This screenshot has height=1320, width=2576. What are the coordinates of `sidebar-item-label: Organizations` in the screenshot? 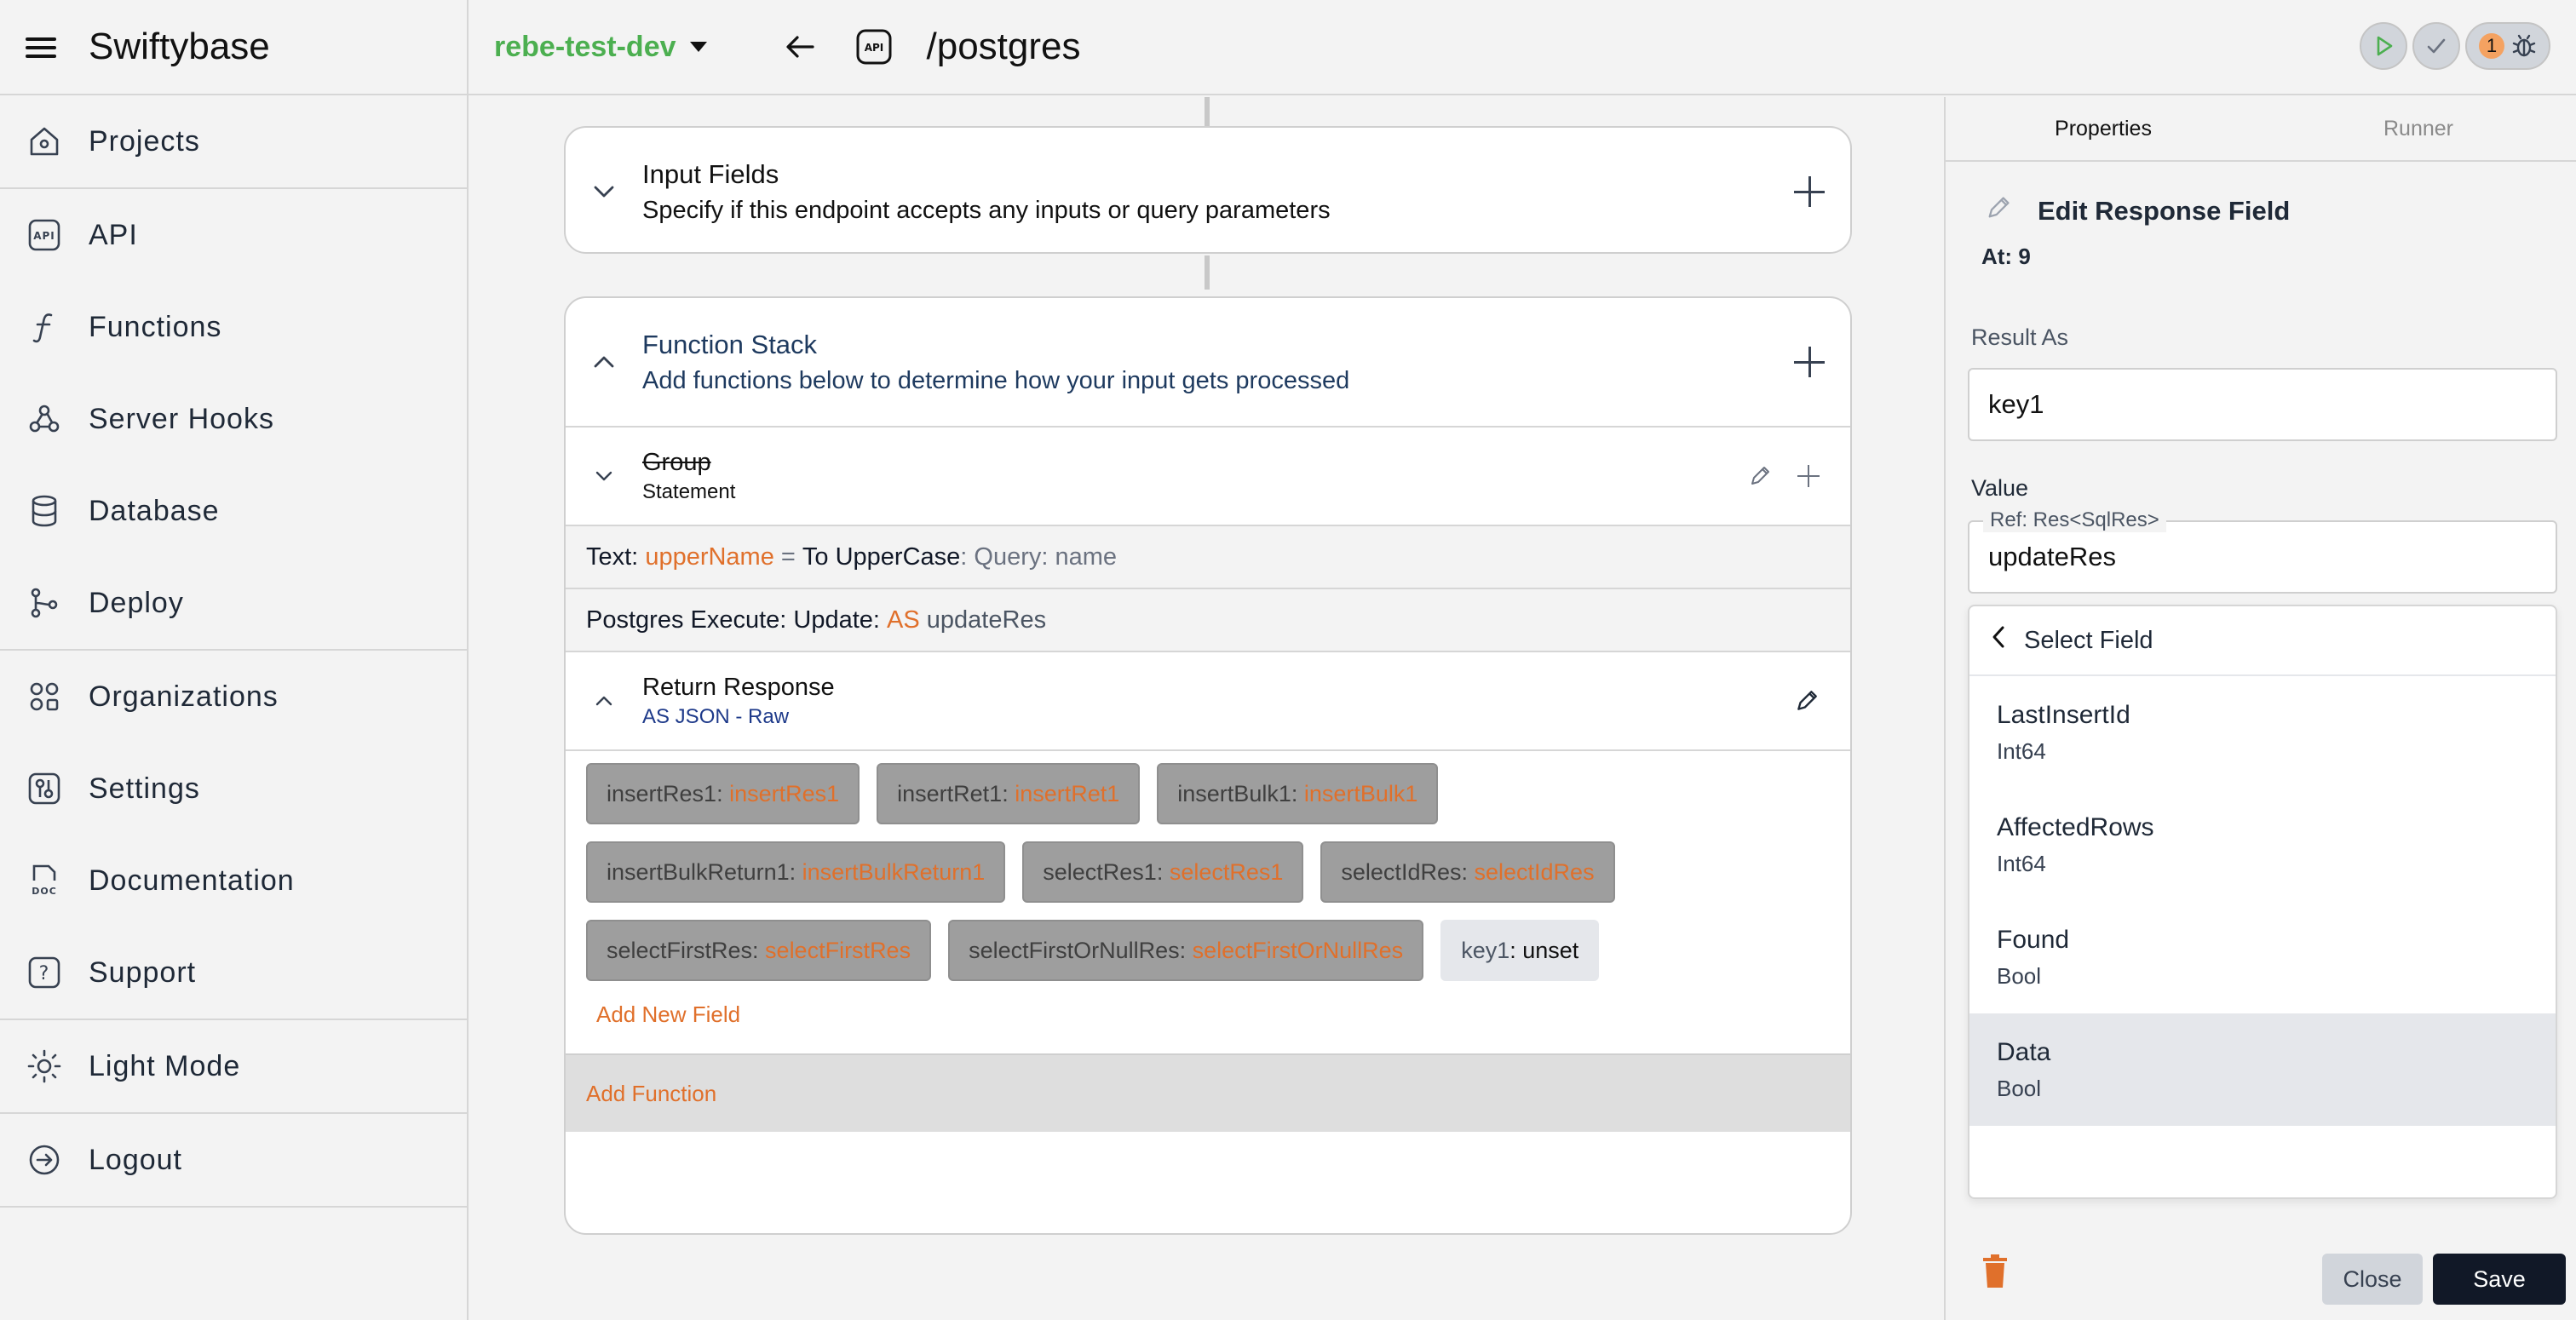 It's located at (184, 696).